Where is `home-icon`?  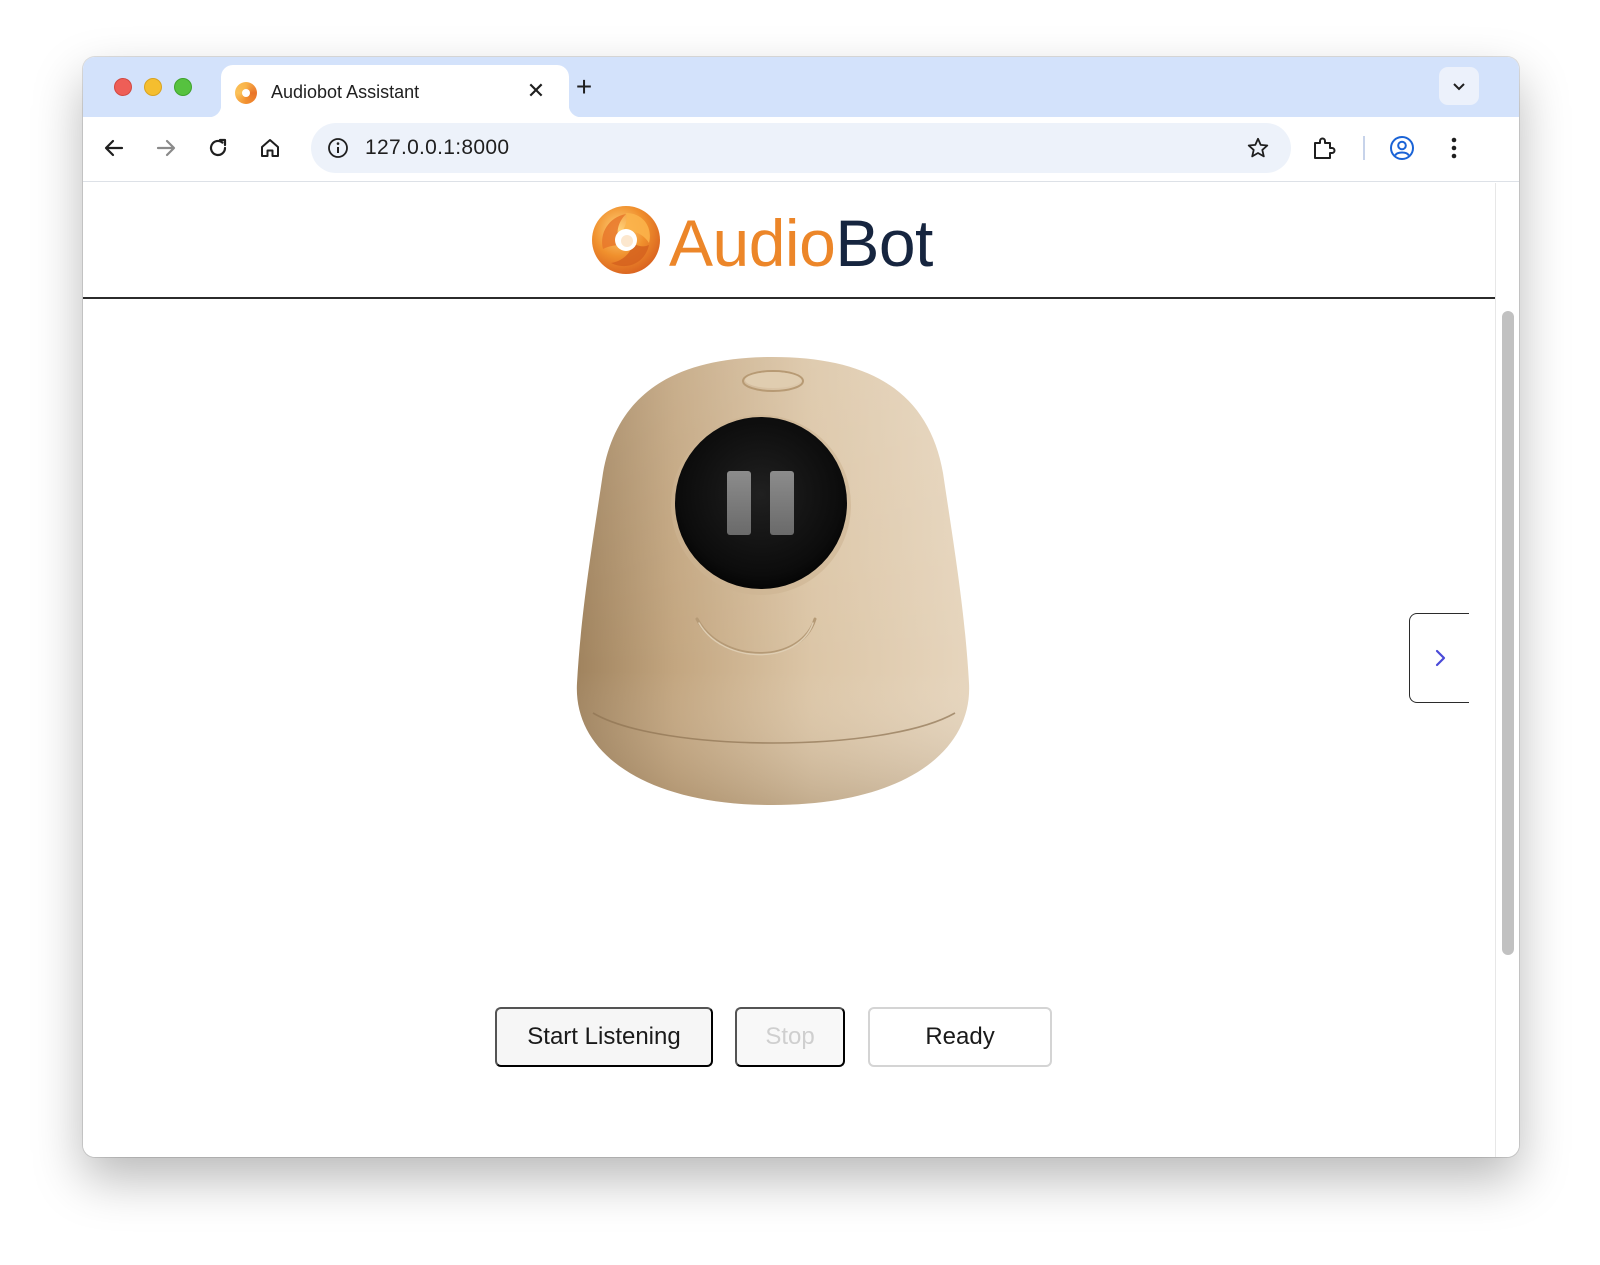
home-icon is located at coordinates (270, 148).